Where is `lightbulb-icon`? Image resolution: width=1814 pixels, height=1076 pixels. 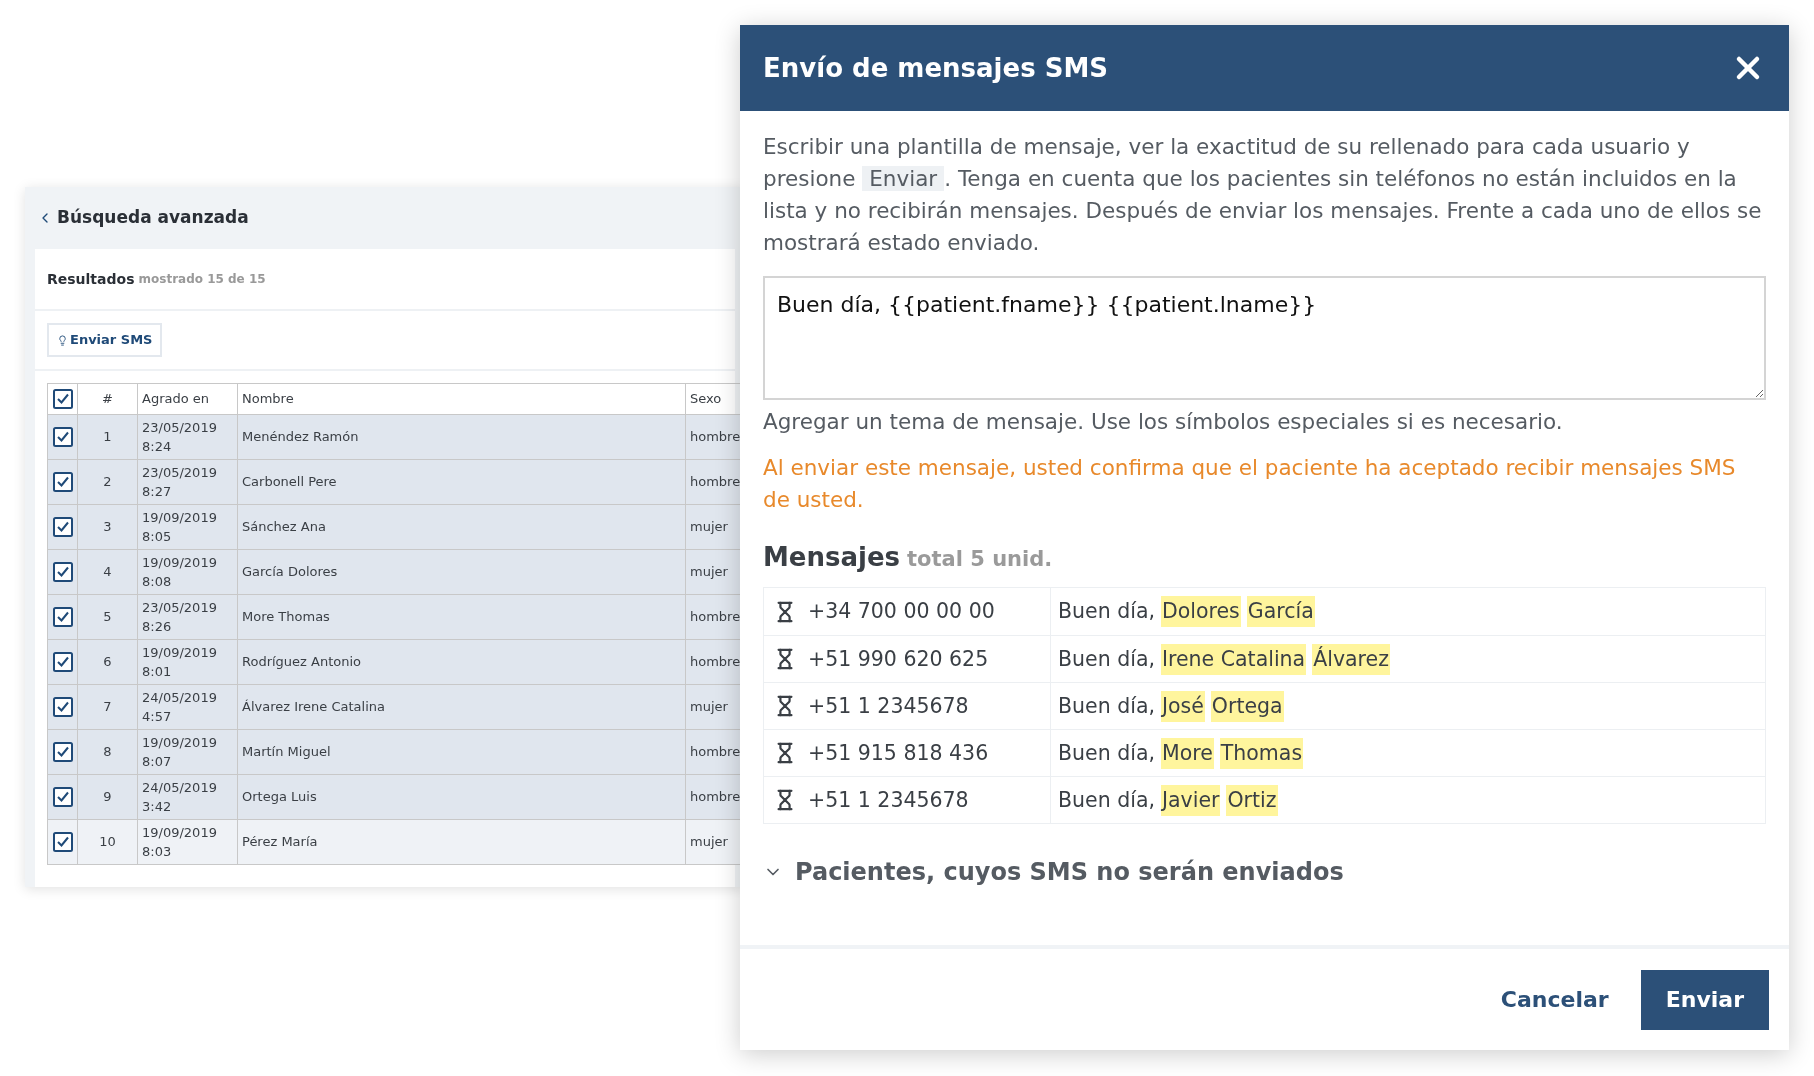
lightbulb-icon is located at coordinates (62, 340).